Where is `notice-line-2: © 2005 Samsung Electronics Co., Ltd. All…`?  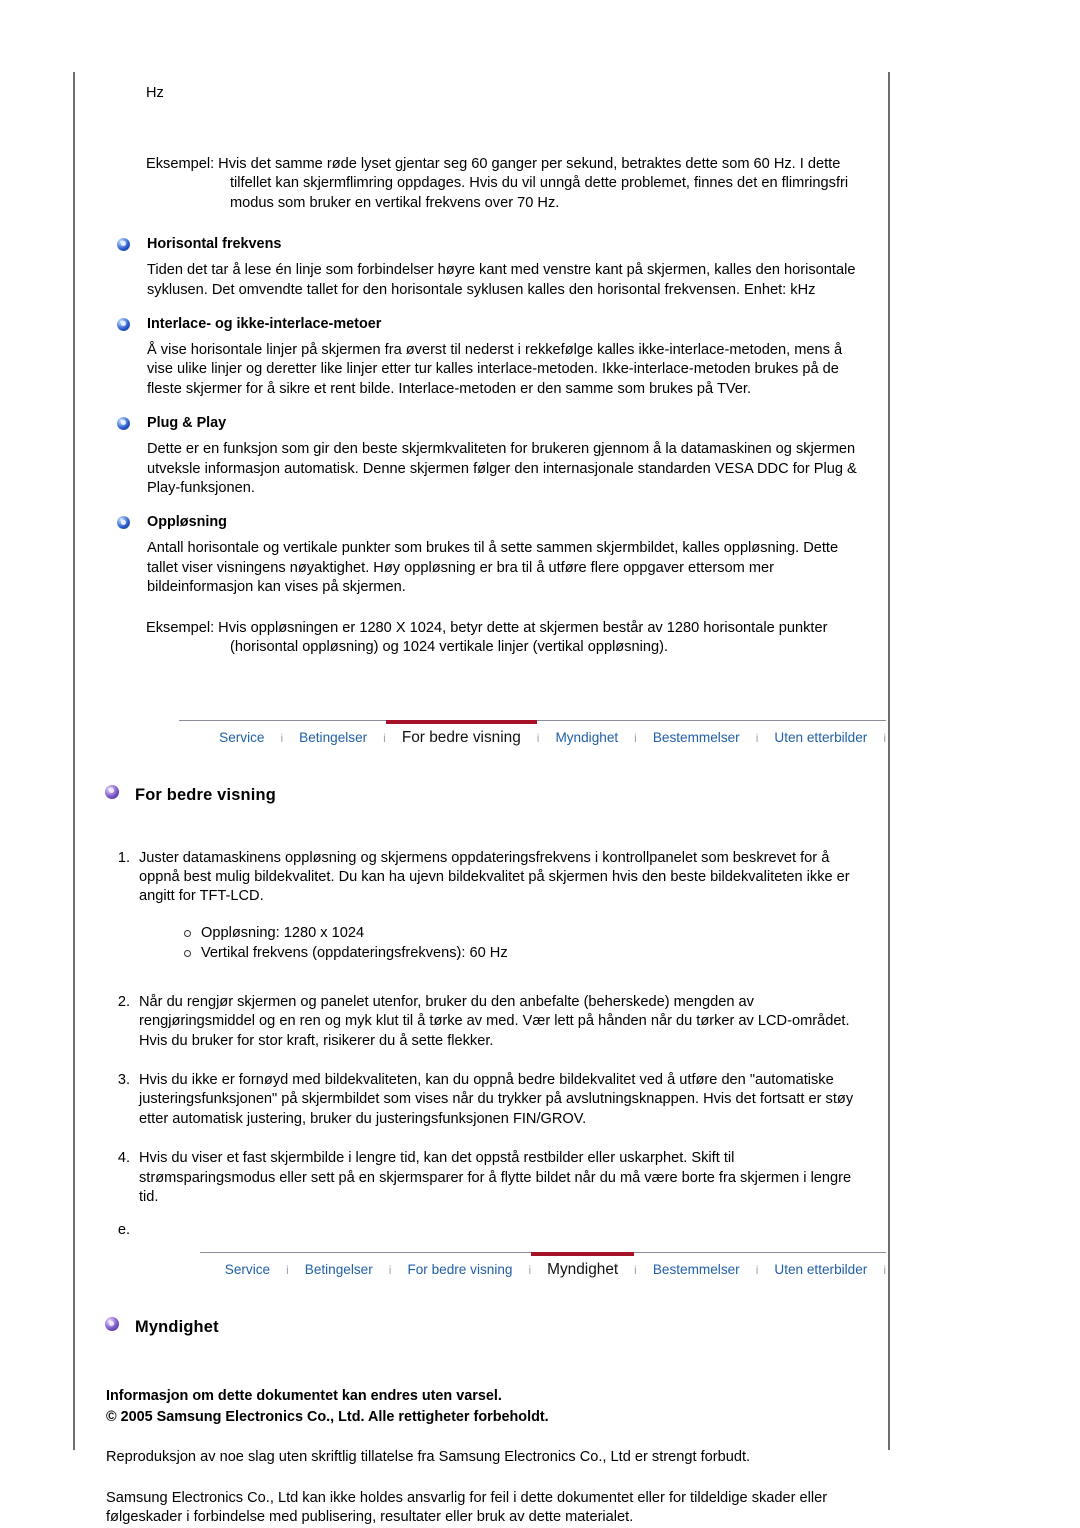
notice-line-2: © 2005 Samsung Electronics Co., Ltd. All… is located at coordinates (327, 1416).